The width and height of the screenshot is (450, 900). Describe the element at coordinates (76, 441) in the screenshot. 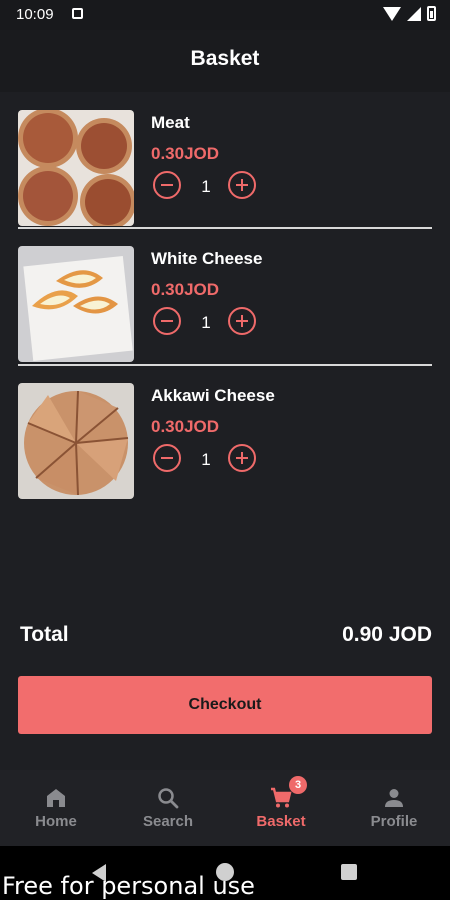

I see `akkawi-cheese-pastry-image` at that location.